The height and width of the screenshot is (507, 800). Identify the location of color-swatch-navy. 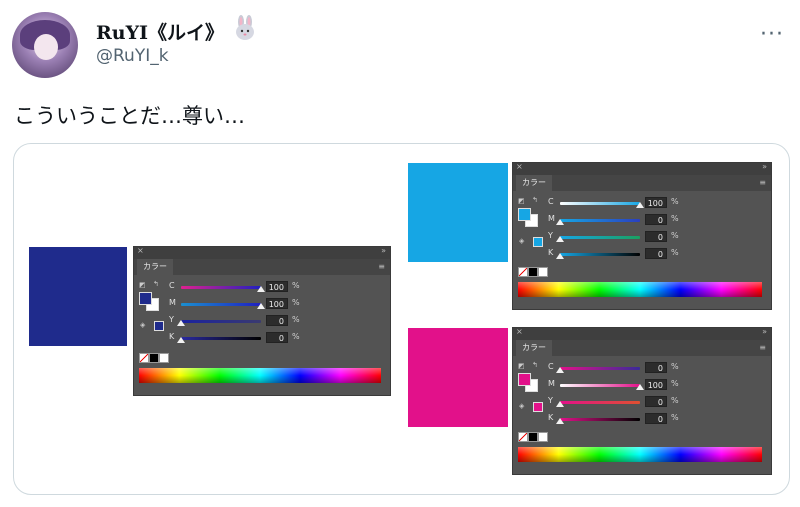
(78, 296).